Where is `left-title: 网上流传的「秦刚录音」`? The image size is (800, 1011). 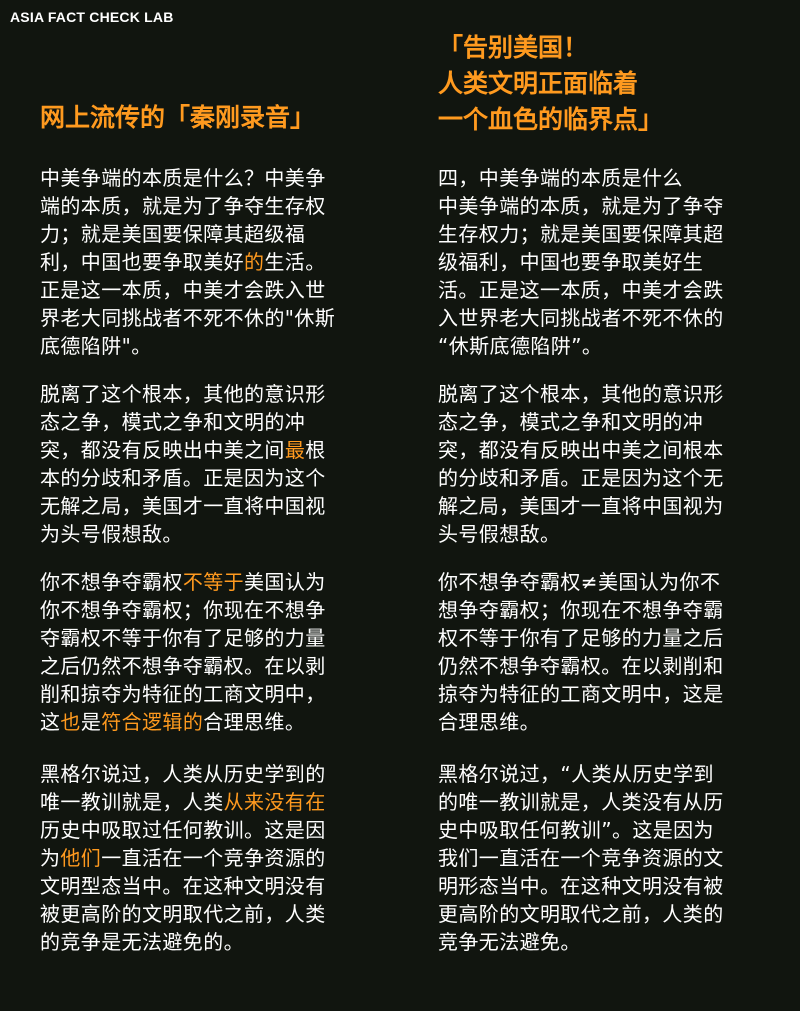
left-title: 网上流传的「秦刚录音」 is located at coordinates (178, 117).